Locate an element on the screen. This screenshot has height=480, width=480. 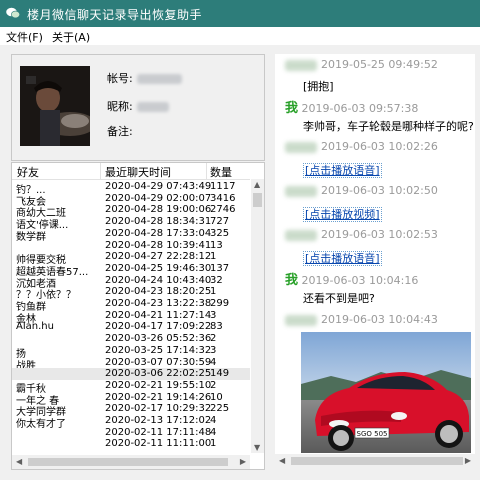
table-row: 大学同学群 2020-02-17 10:29:32 225 is located at coordinates (131, 410).